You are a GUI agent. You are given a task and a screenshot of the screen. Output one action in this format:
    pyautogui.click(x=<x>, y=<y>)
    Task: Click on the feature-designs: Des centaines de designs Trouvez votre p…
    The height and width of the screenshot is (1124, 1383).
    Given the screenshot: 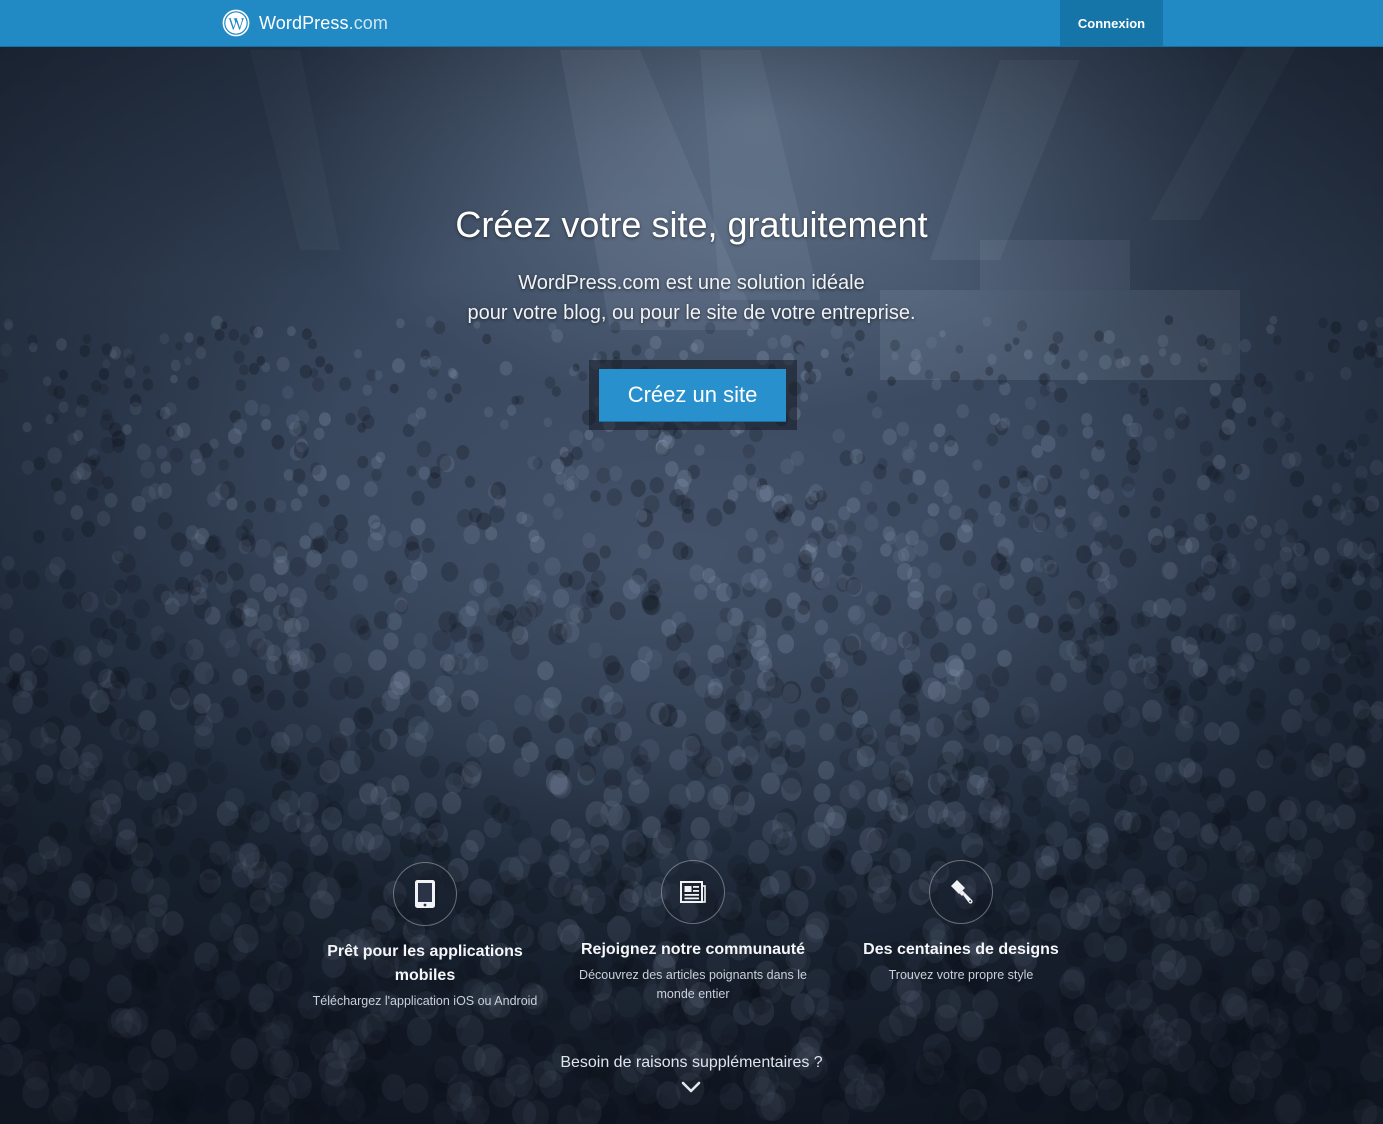 What is the action you would take?
    pyautogui.click(x=961, y=922)
    